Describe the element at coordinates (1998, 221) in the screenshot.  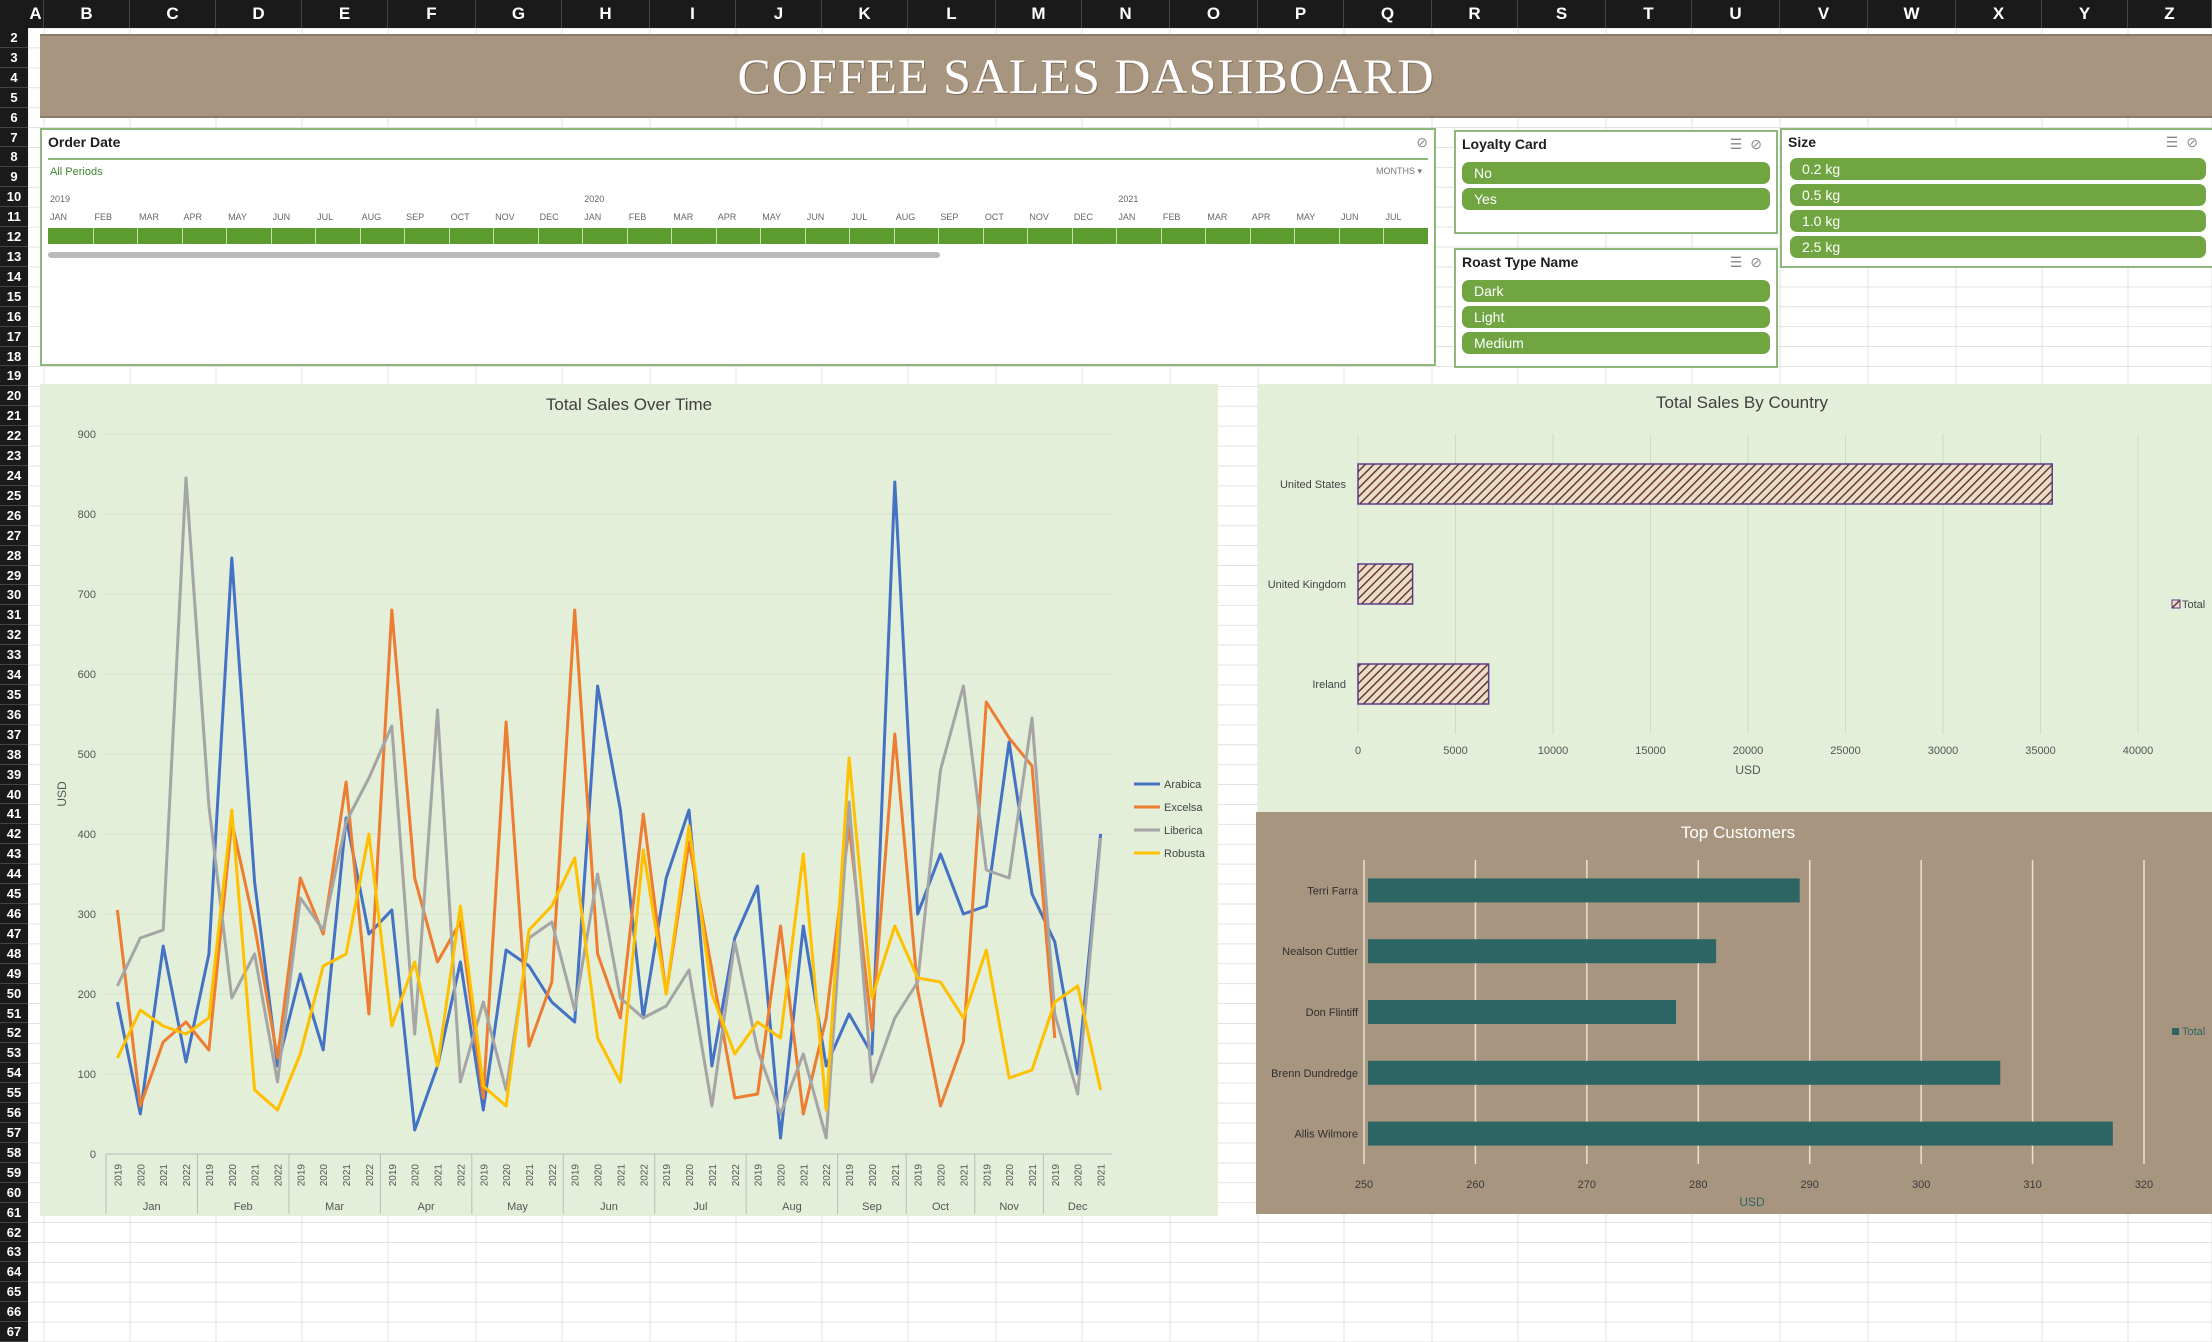
I see `slicer-item-1-0kg: 1.0 kg` at that location.